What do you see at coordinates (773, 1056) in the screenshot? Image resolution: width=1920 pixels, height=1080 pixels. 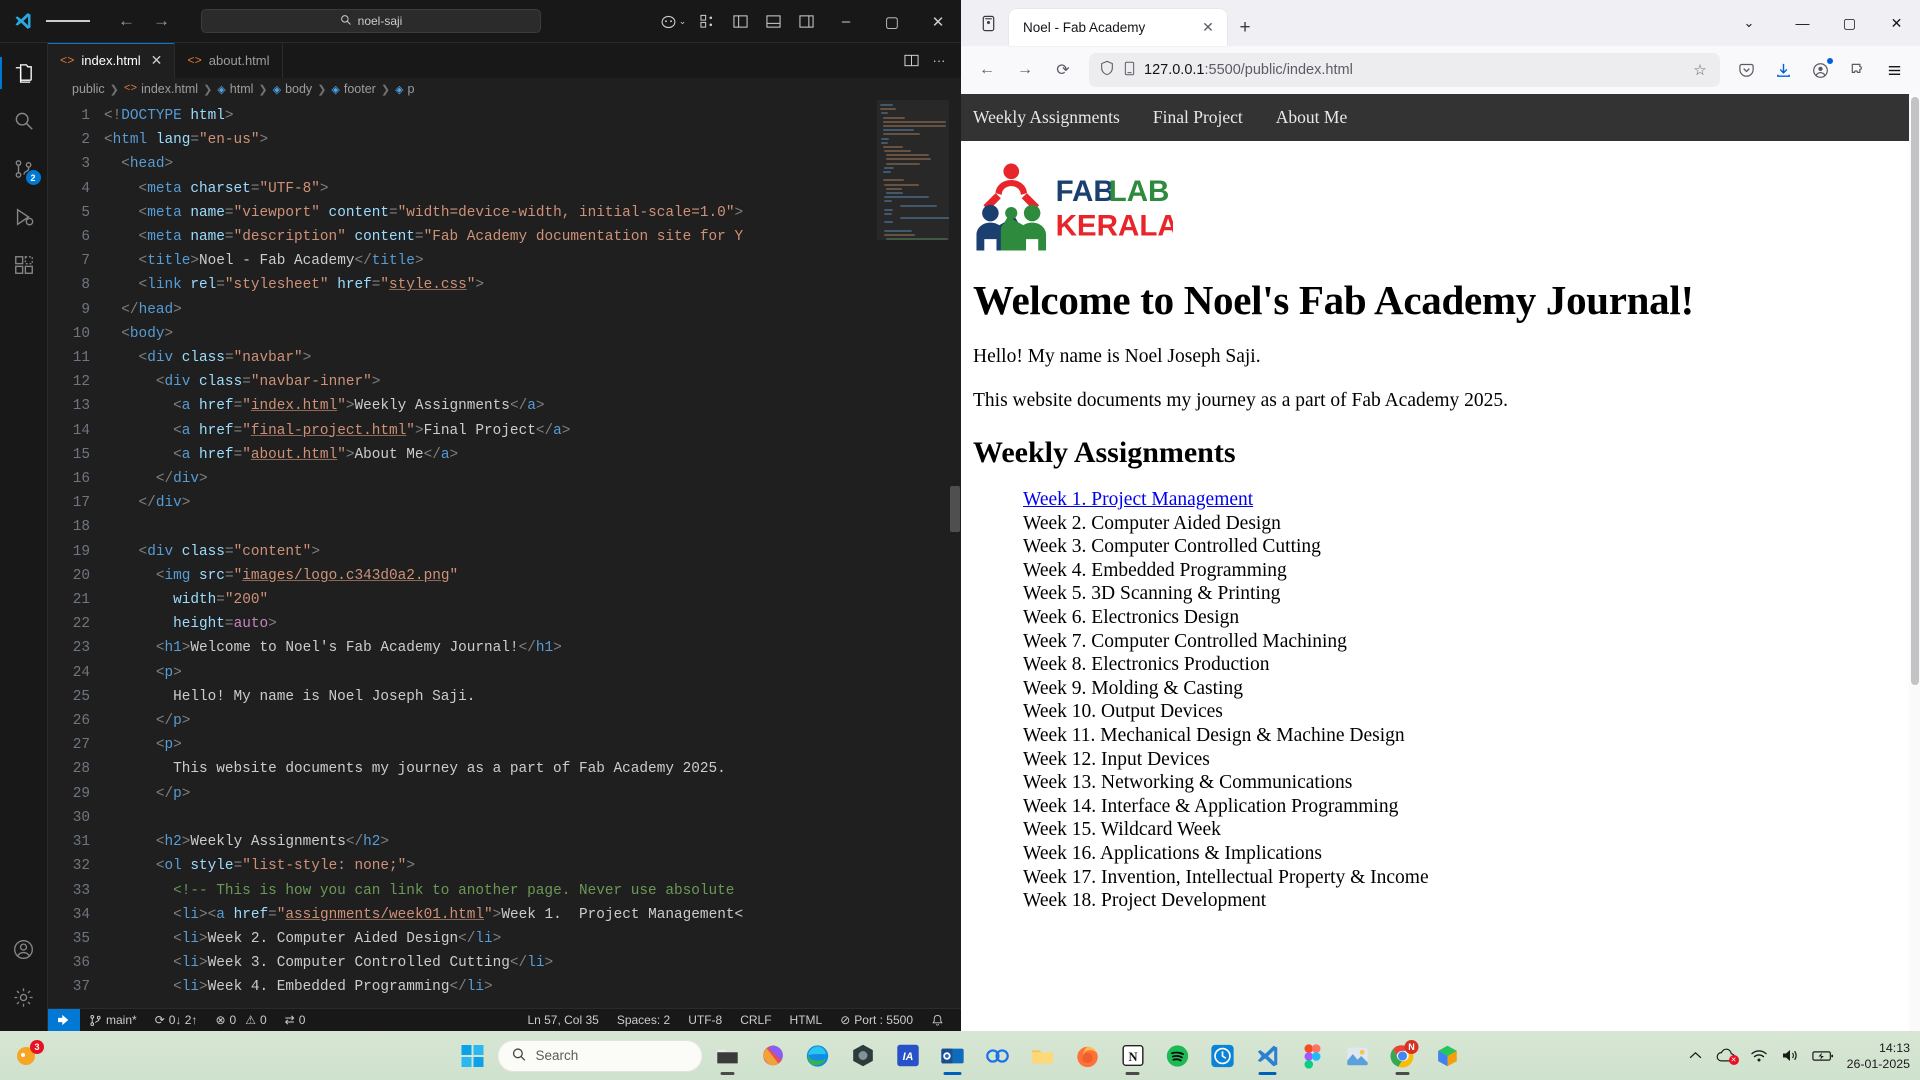 I see `copilot-icon` at bounding box center [773, 1056].